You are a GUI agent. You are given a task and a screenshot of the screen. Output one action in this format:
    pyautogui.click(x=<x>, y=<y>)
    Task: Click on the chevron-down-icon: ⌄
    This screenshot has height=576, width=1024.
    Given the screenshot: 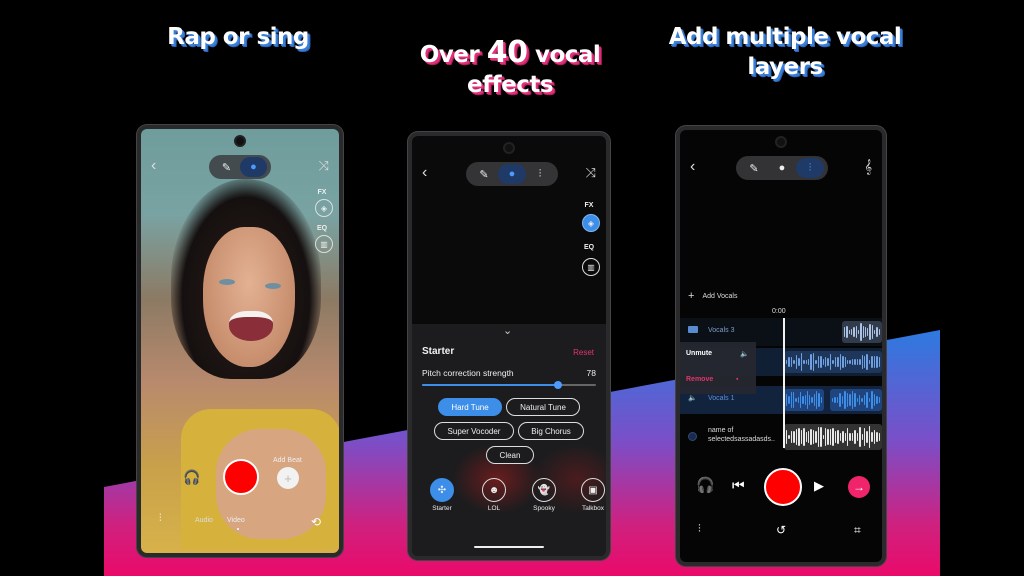 What is the action you would take?
    pyautogui.click(x=507, y=330)
    